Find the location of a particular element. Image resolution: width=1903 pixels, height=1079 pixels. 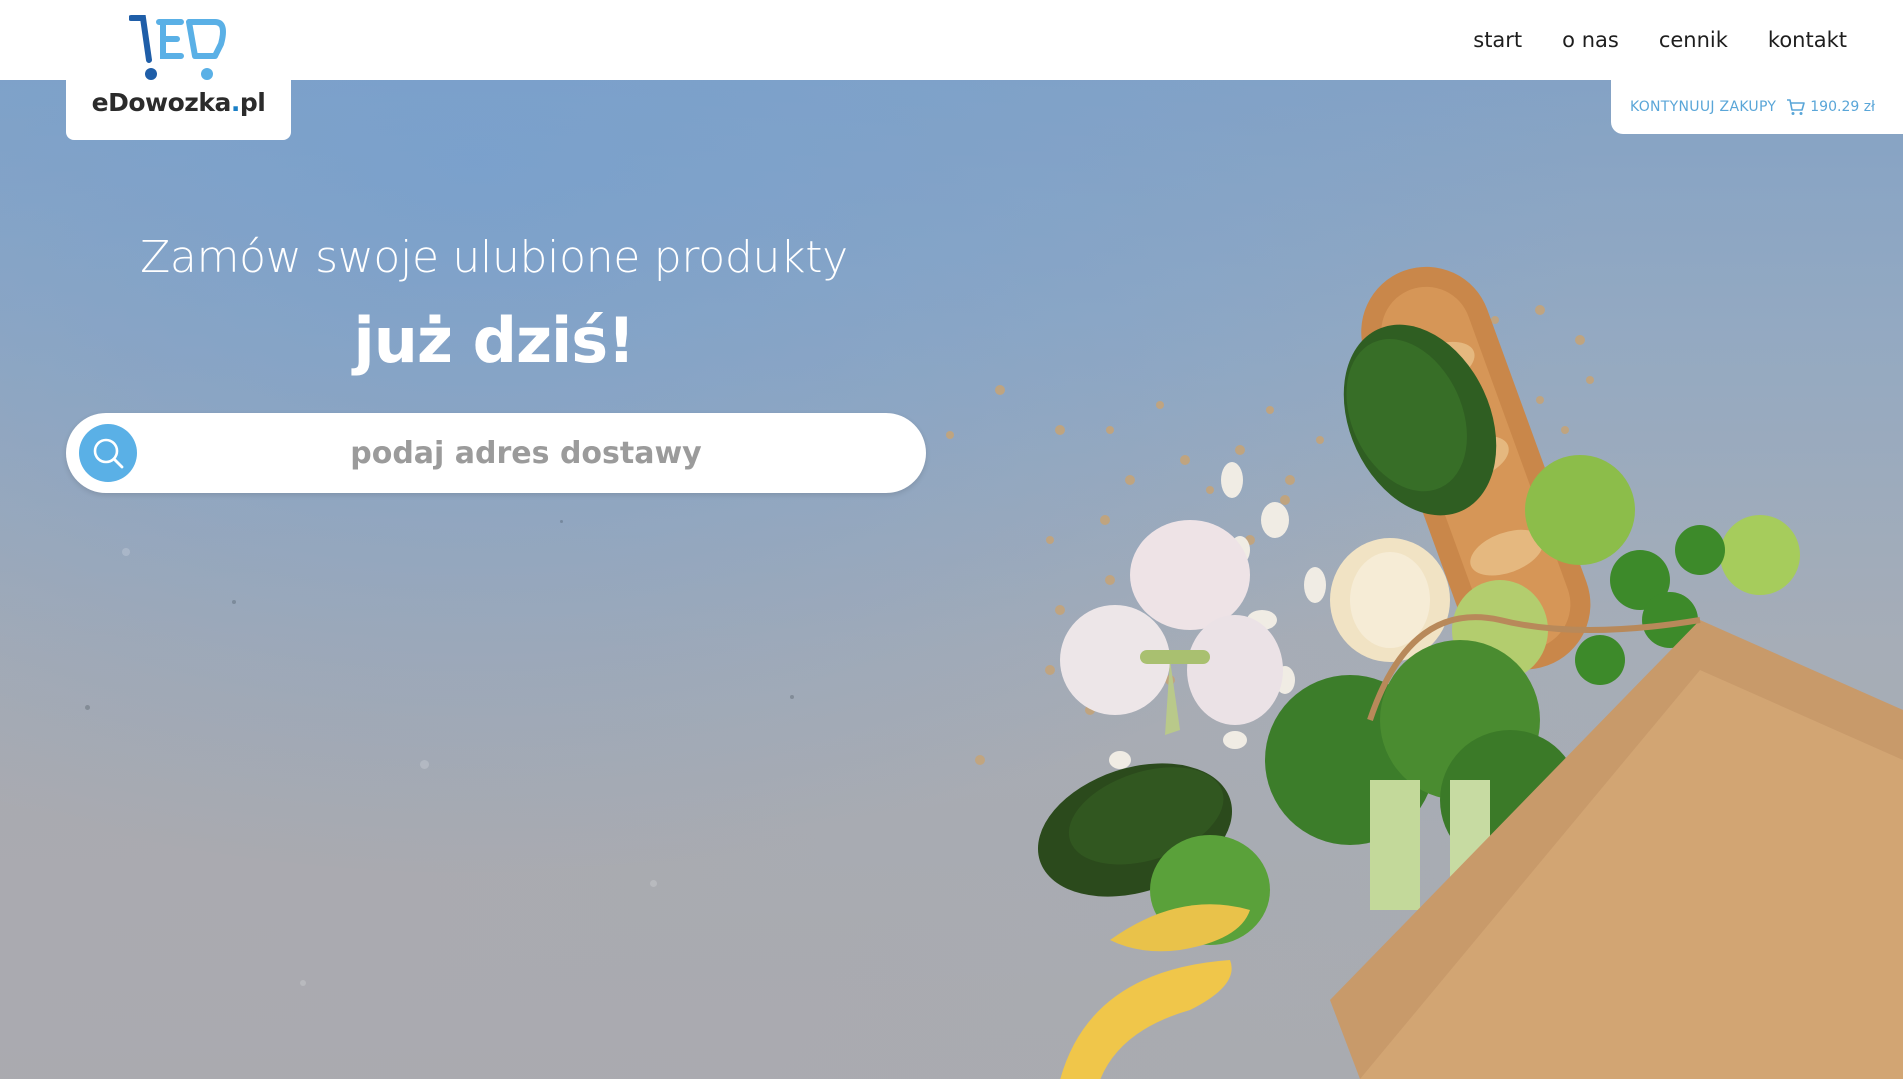

nav-start: start is located at coordinates (1497, 40).